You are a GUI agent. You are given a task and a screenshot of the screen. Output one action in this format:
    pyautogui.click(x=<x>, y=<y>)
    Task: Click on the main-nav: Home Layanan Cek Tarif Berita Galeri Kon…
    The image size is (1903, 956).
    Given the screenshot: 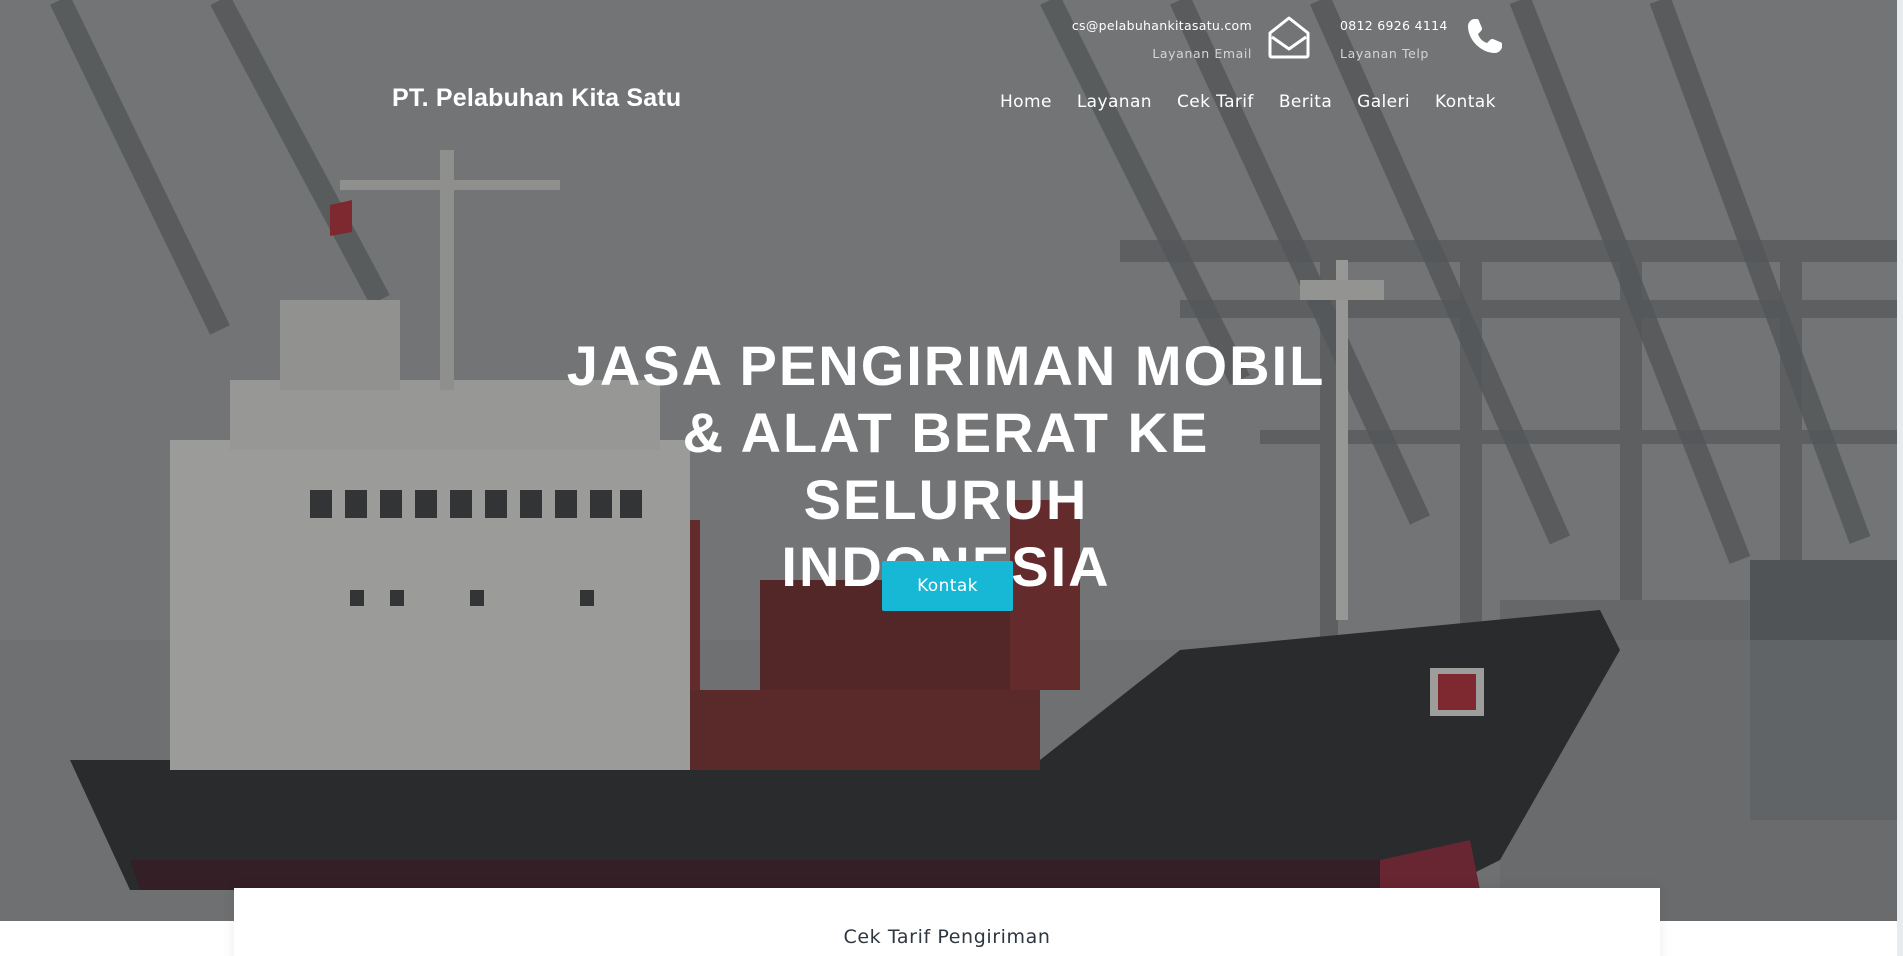 What is the action you would take?
    pyautogui.click(x=1260, y=102)
    